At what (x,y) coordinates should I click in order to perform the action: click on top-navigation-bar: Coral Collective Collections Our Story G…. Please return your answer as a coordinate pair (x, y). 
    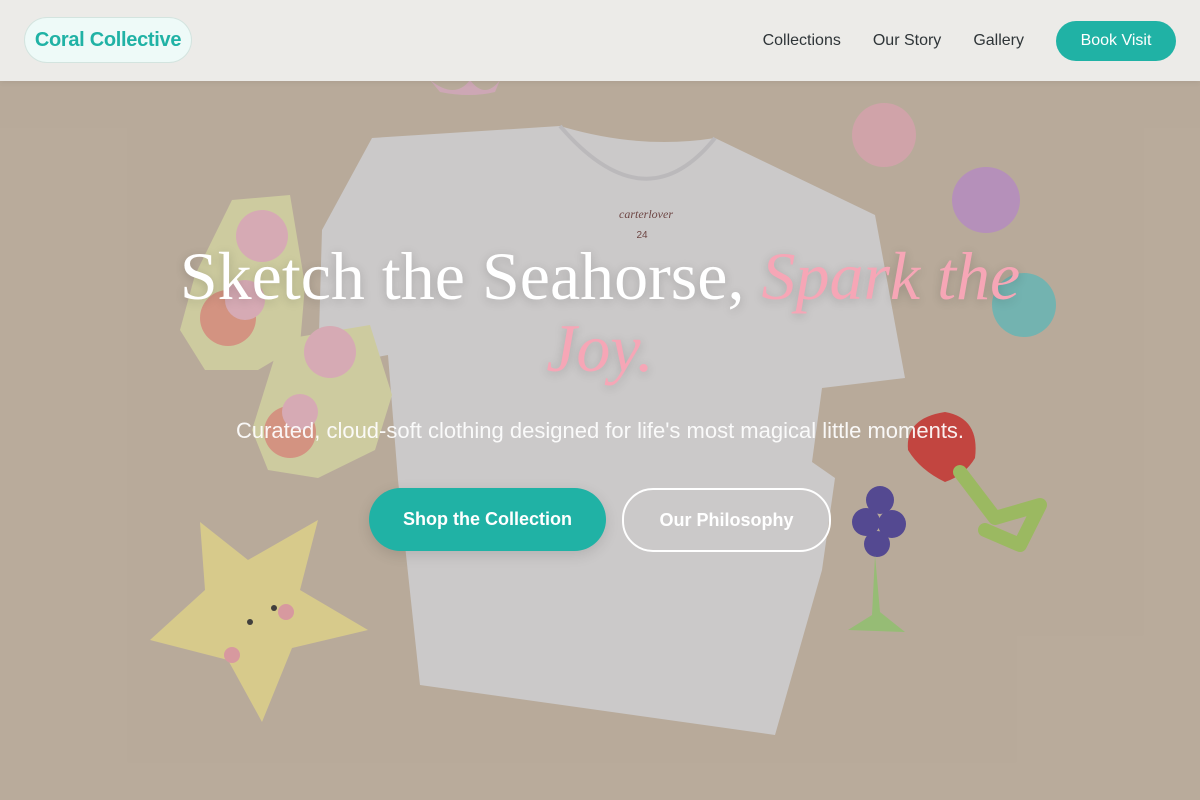
    Looking at the image, I should click on (600, 40).